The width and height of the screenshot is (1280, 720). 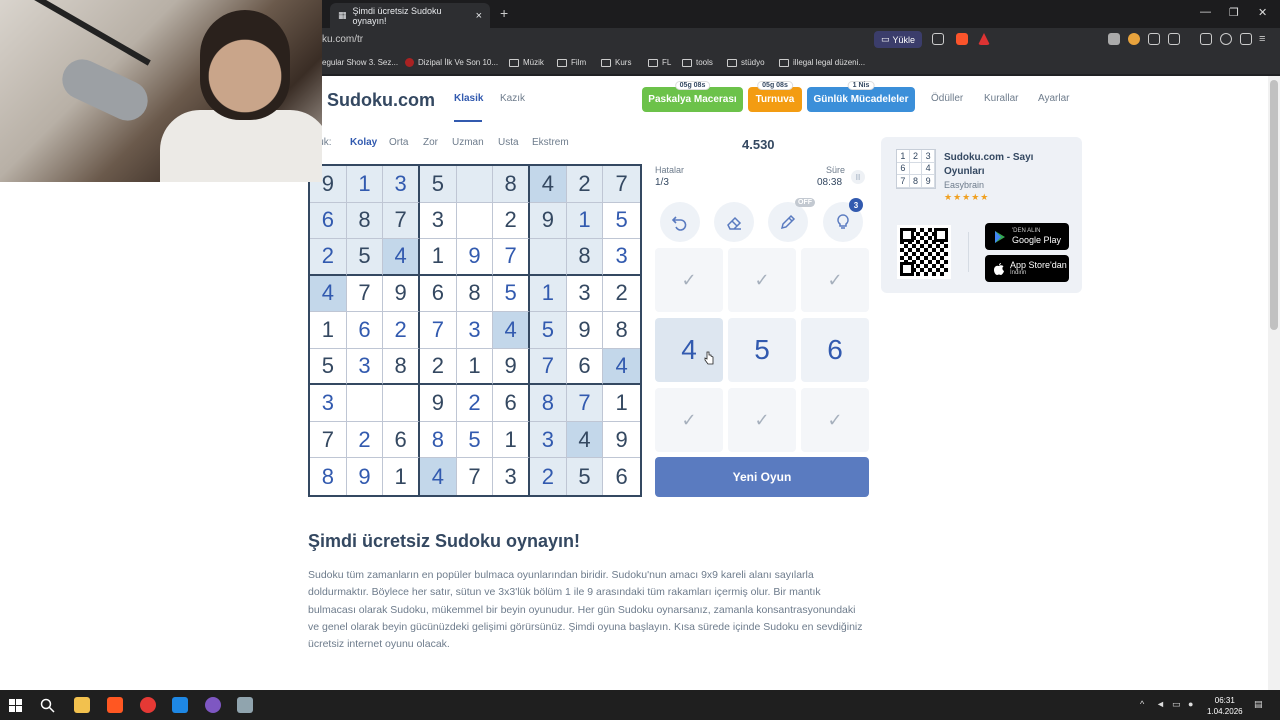 What do you see at coordinates (1174, 39) in the screenshot?
I see `wallet-icon` at bounding box center [1174, 39].